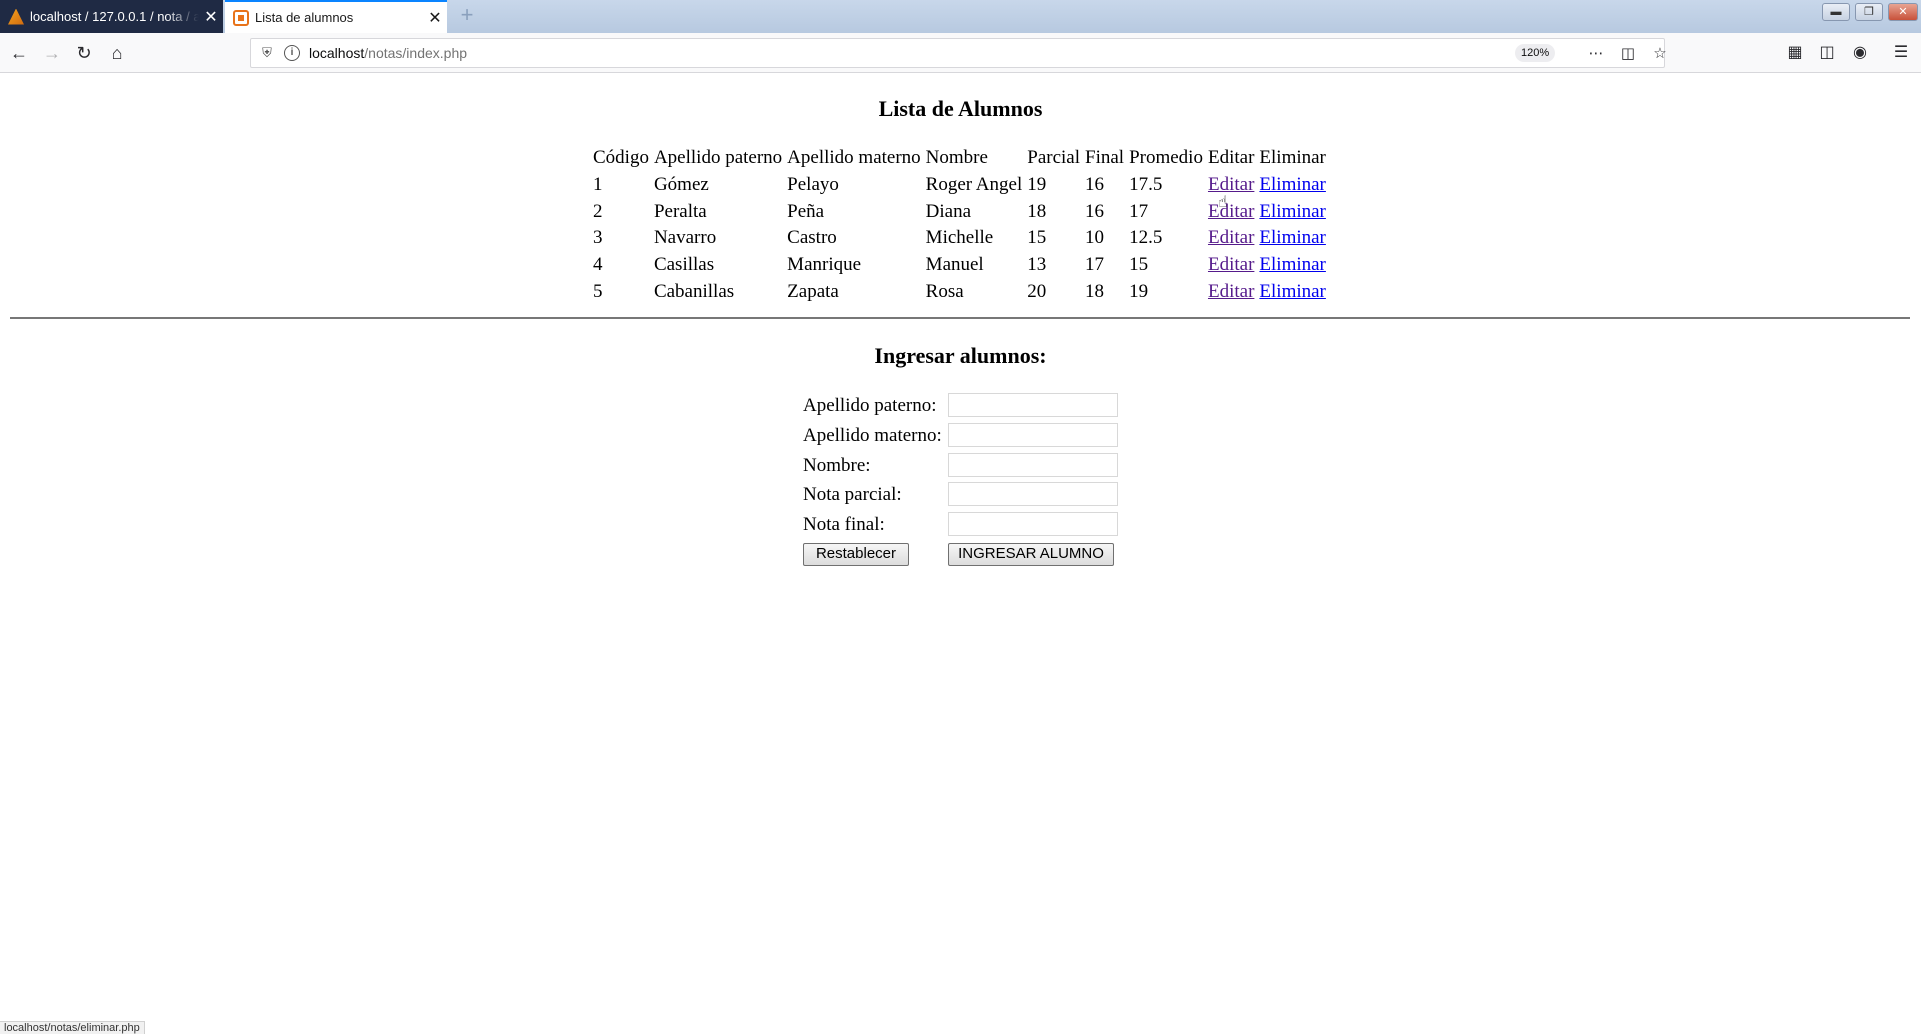 Image resolution: width=1921 pixels, height=1034 pixels. What do you see at coordinates (854, 158) in the screenshot?
I see `col-header-apellido-materno: Apellido materno` at bounding box center [854, 158].